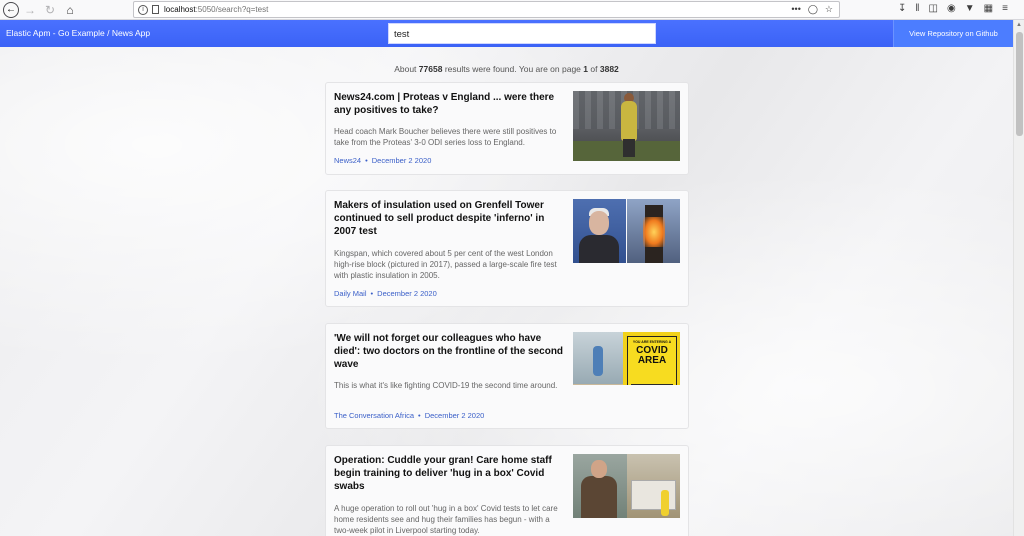 The image size is (1024, 536). I want to click on total-pages: 3882, so click(609, 69).